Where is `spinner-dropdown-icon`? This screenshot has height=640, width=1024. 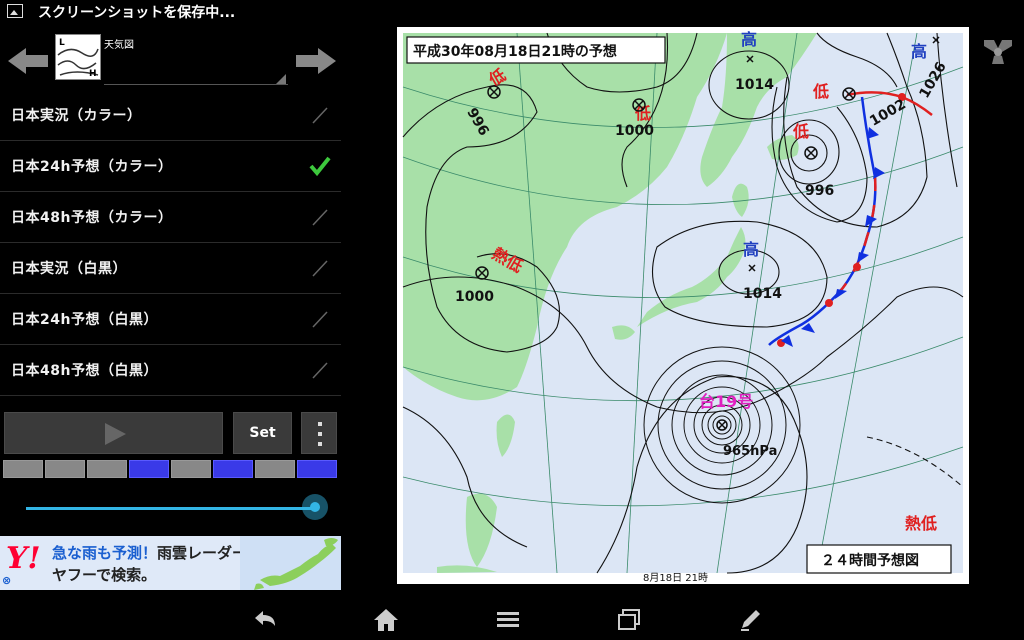
spinner-dropdown-icon is located at coordinates (281, 79).